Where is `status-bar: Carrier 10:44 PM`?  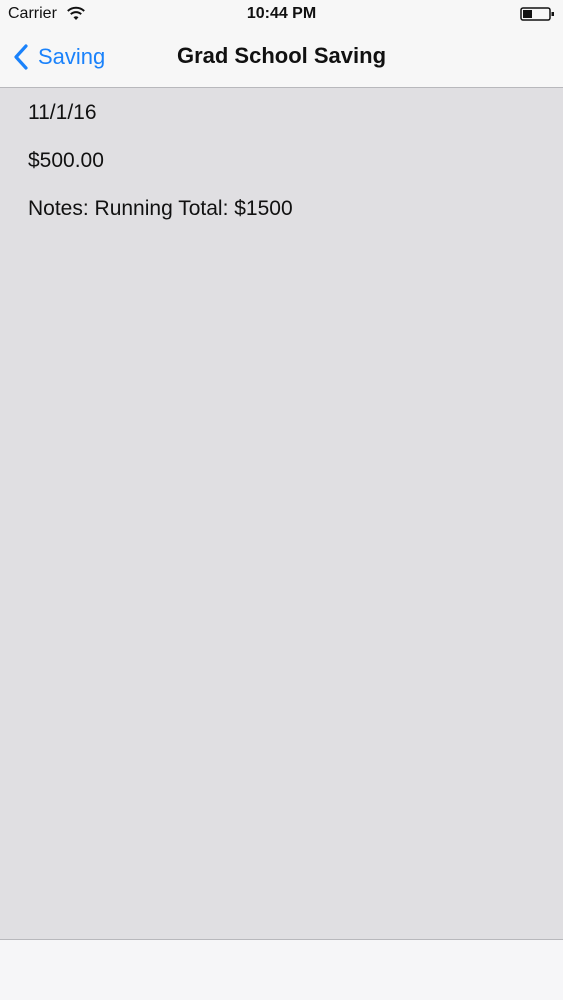 status-bar: Carrier 10:44 PM is located at coordinates (281, 14).